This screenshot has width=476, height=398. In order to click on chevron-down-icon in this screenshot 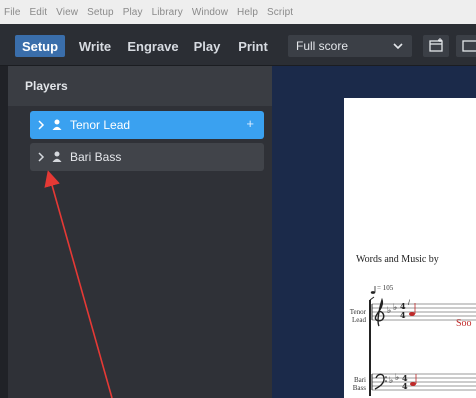, I will do `click(398, 46)`.